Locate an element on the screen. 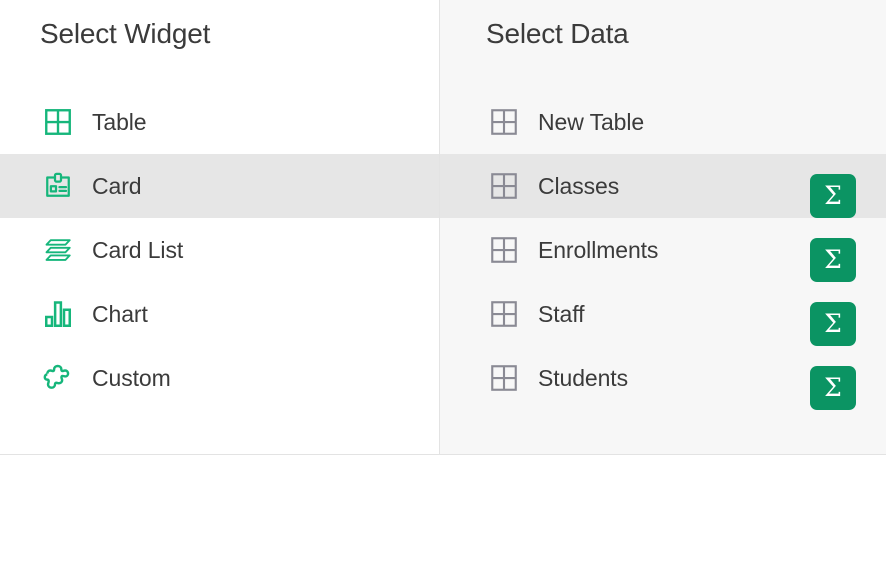 This screenshot has height=585, width=886. widget-item-card: Card is located at coordinates (219, 186).